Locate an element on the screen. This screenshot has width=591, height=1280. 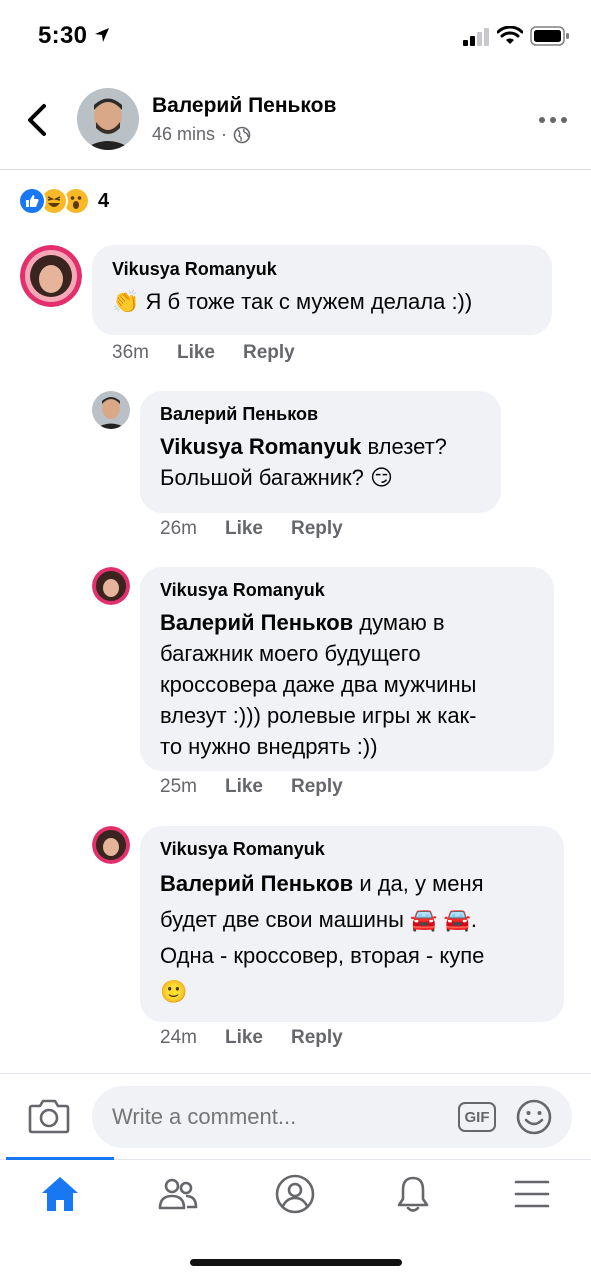
comment-time: 25m is located at coordinates (178, 787).